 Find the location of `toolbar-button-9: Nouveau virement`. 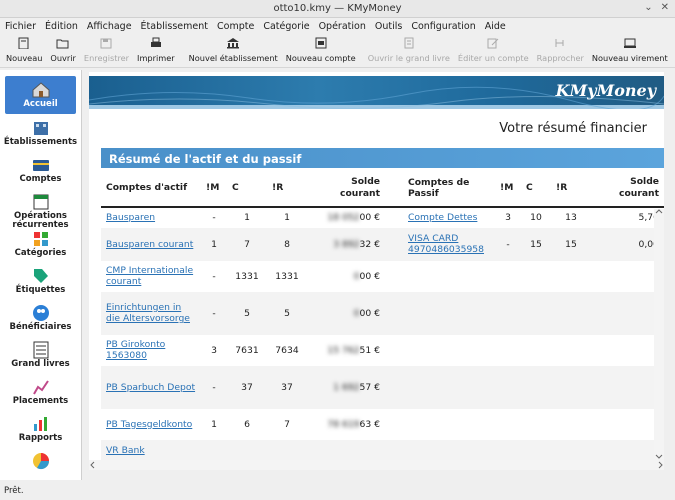

toolbar-button-9: Nouveau virement is located at coordinates (630, 48).